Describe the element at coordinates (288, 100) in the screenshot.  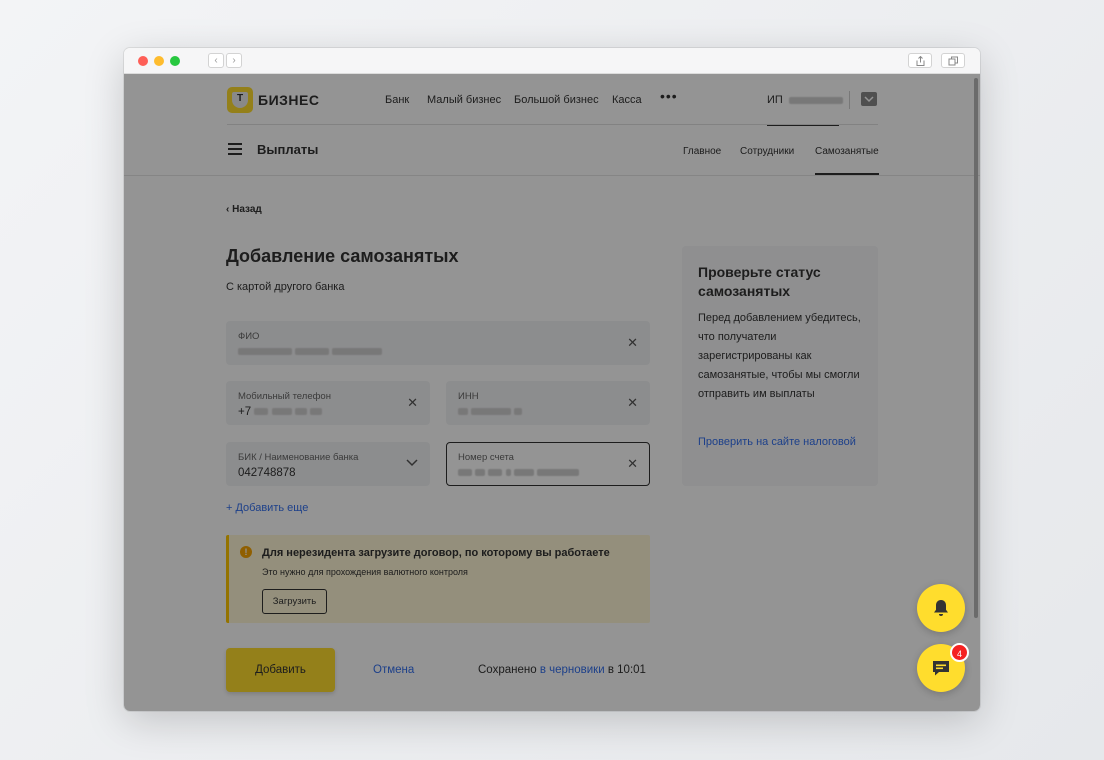
I see `brand-name: БИЗНЕС` at that location.